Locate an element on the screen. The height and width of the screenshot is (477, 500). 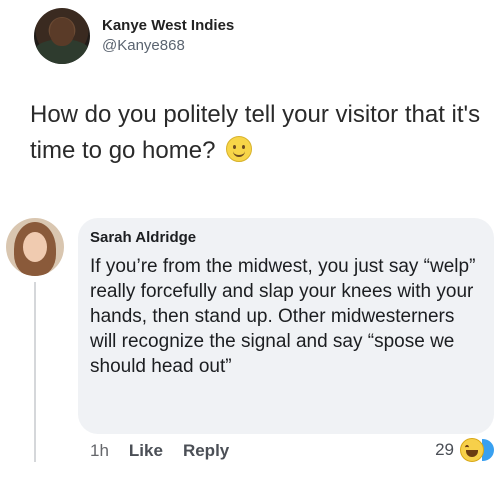
reply-button: Reply is located at coordinates (206, 451).